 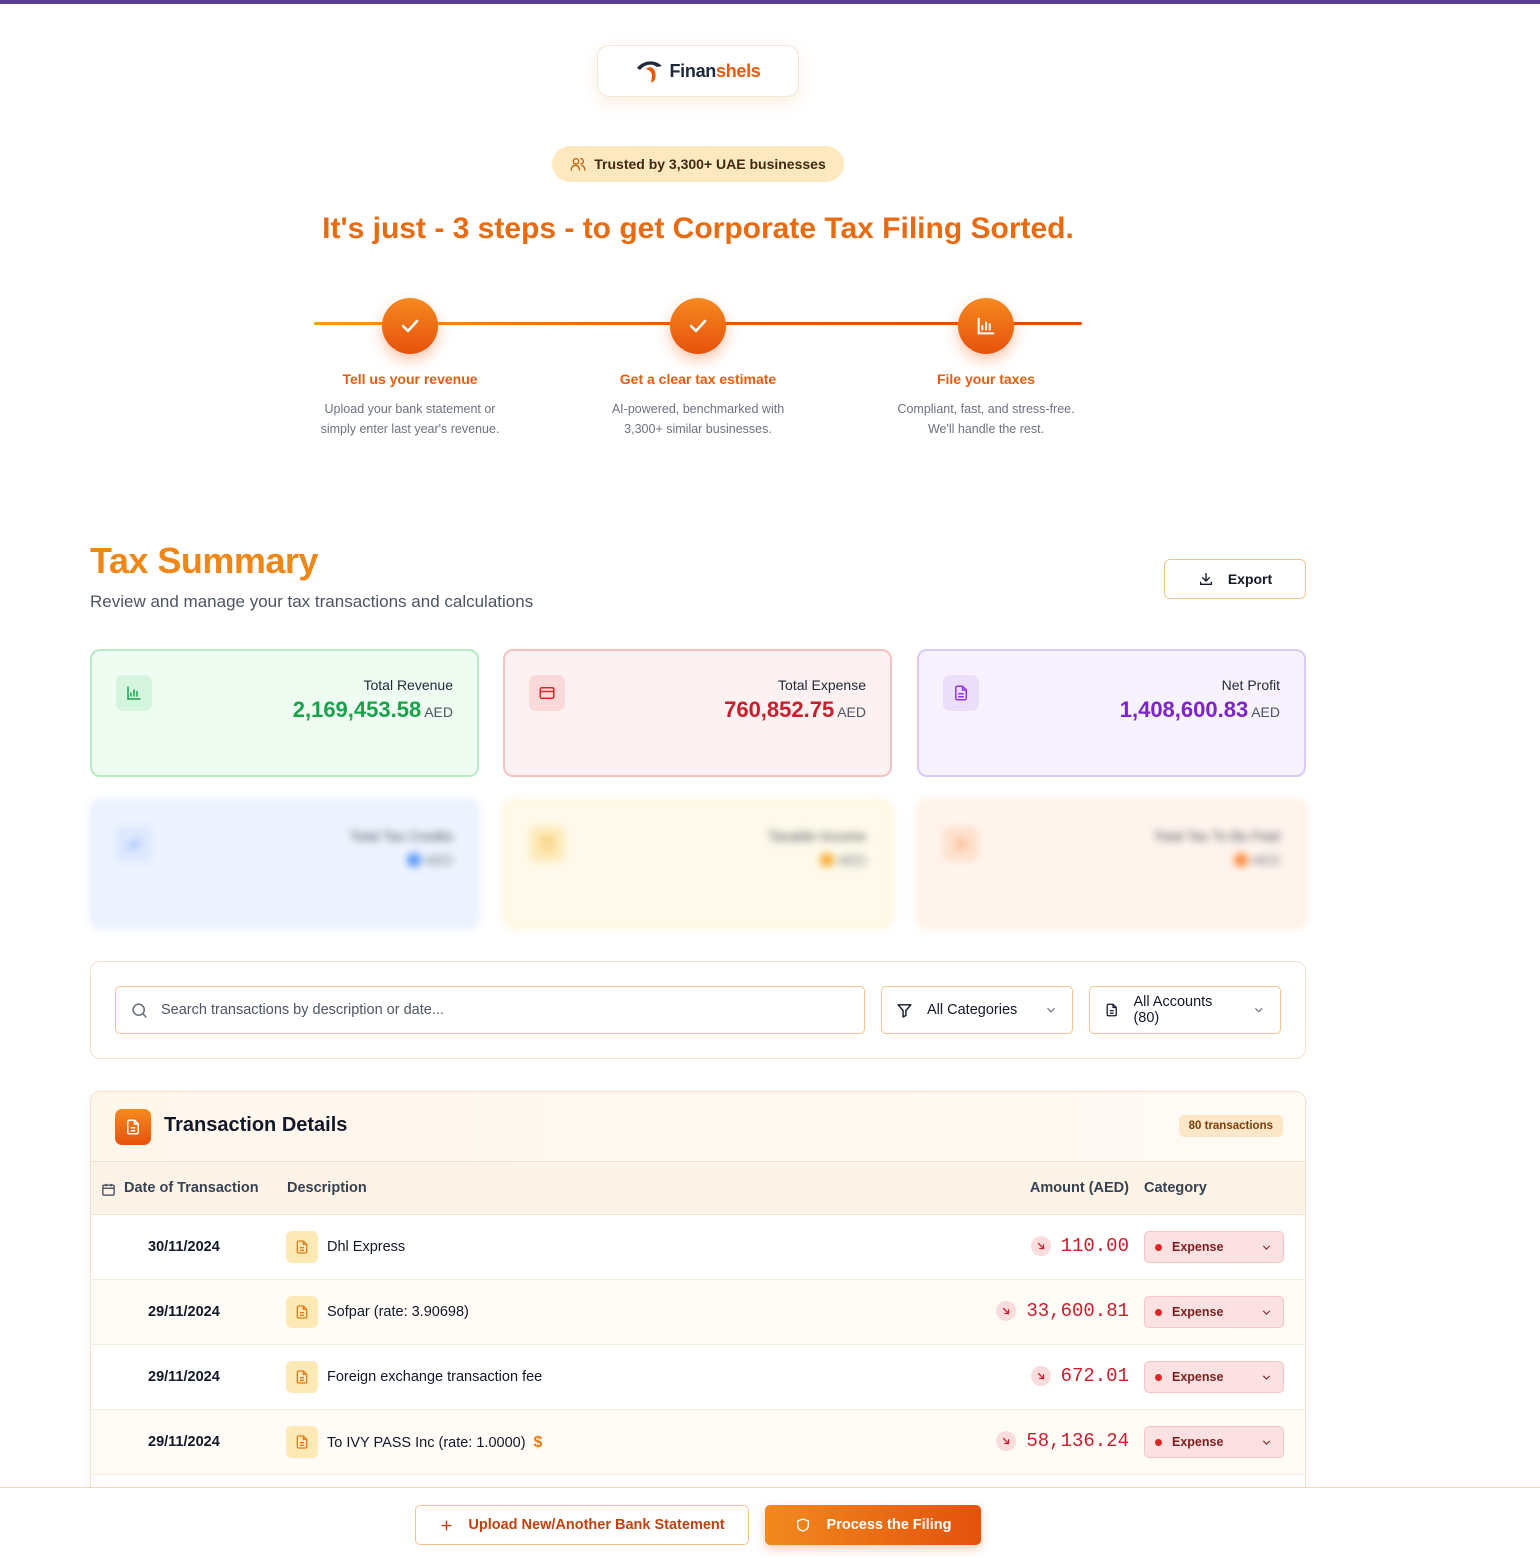 I want to click on search-box, so click(x=490, y=1010).